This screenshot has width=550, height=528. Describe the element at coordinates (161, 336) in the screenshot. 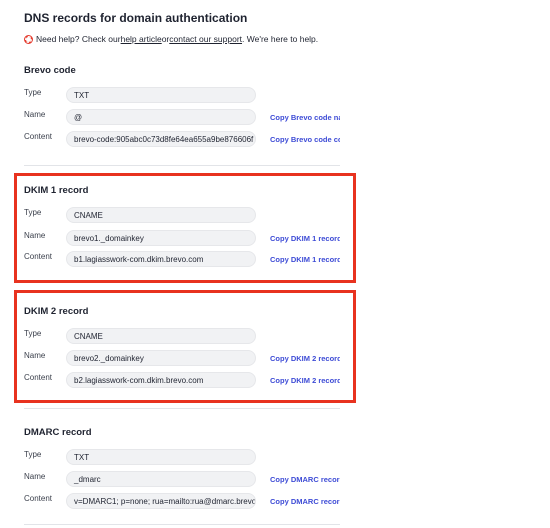

I see `dkim2-type-field: CNAME` at that location.